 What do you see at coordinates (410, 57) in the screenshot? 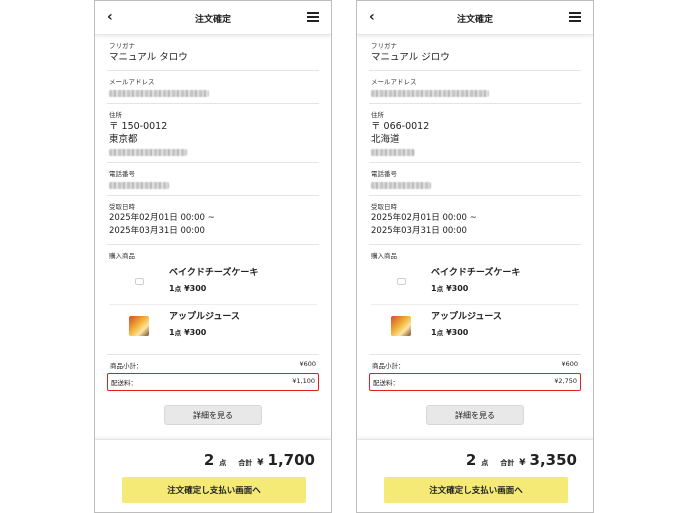
I see `furigana-value: マニュアル ジロウ` at bounding box center [410, 57].